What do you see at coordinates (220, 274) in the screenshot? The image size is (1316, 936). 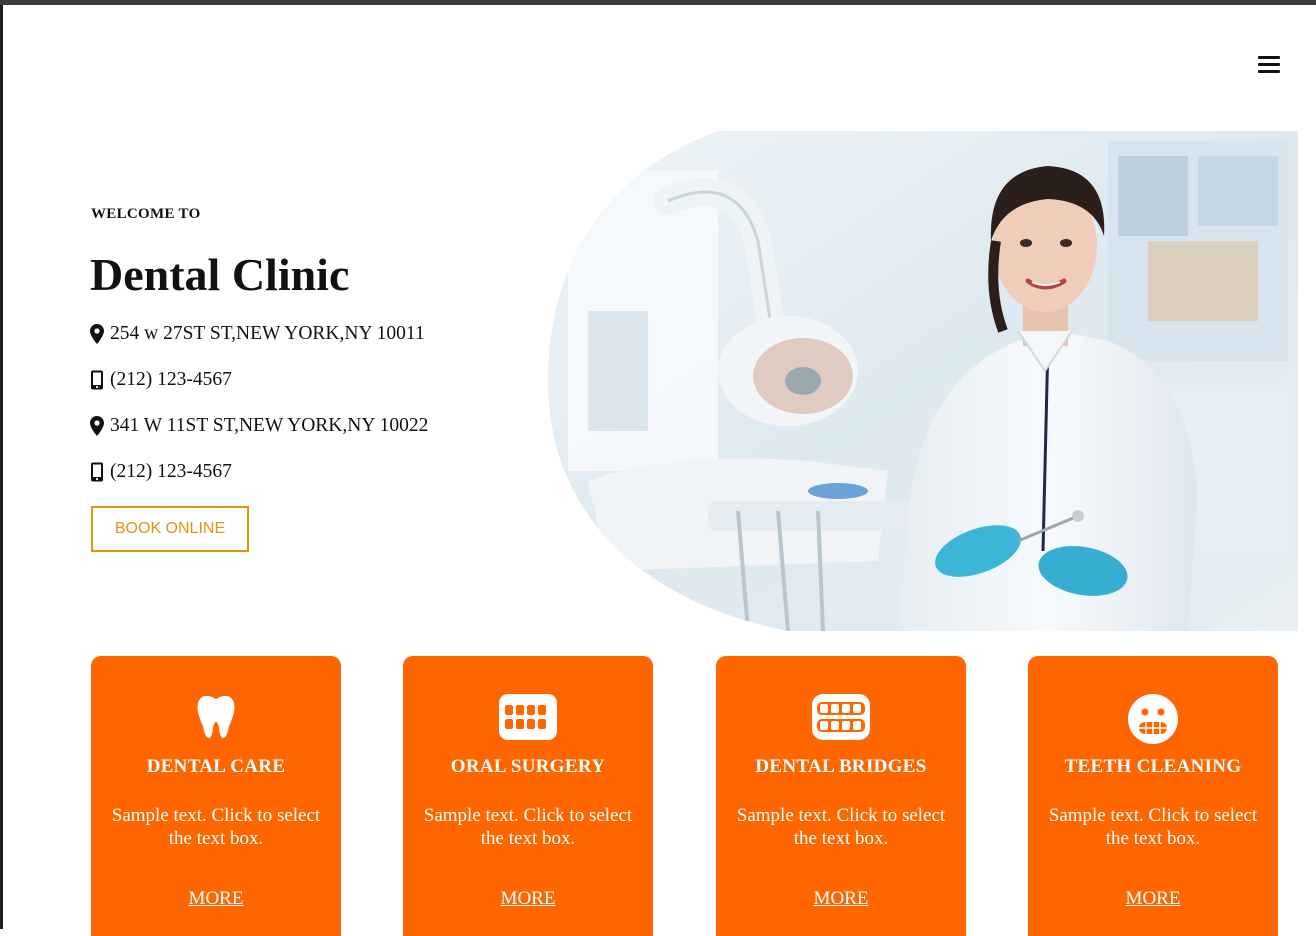 I see `page-title: Dental Clinic` at bounding box center [220, 274].